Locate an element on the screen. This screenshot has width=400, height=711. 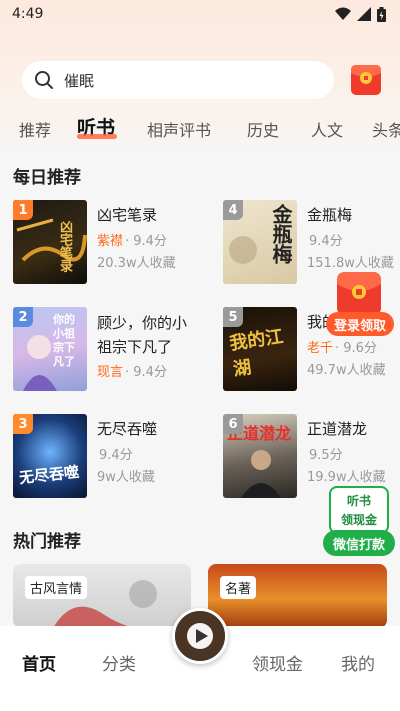
cover-title: 你的小祖宗下凡了 is located at coordinates (64, 340).